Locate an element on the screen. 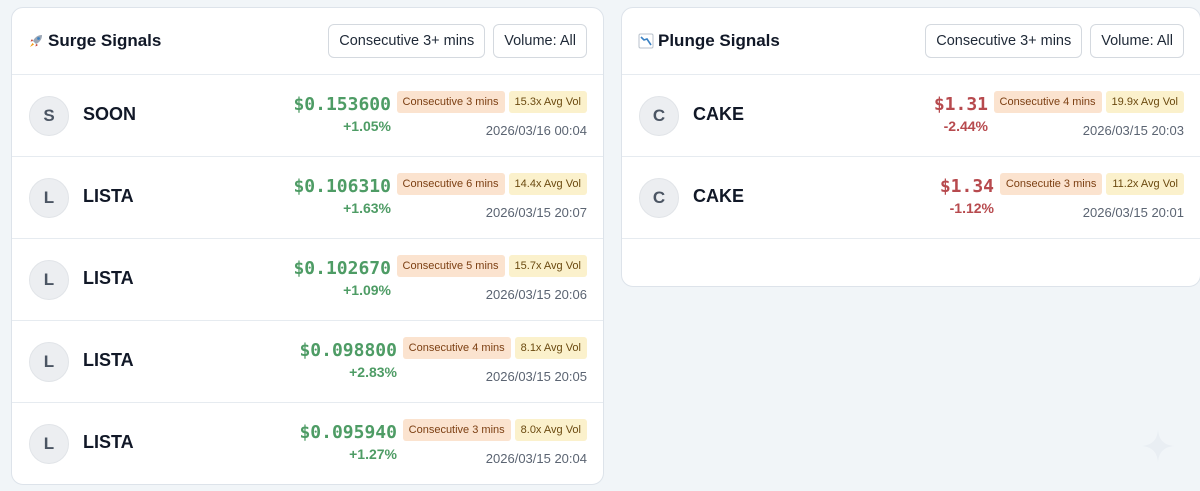  price-block: $0.098800 +2.83% is located at coordinates (348, 360).